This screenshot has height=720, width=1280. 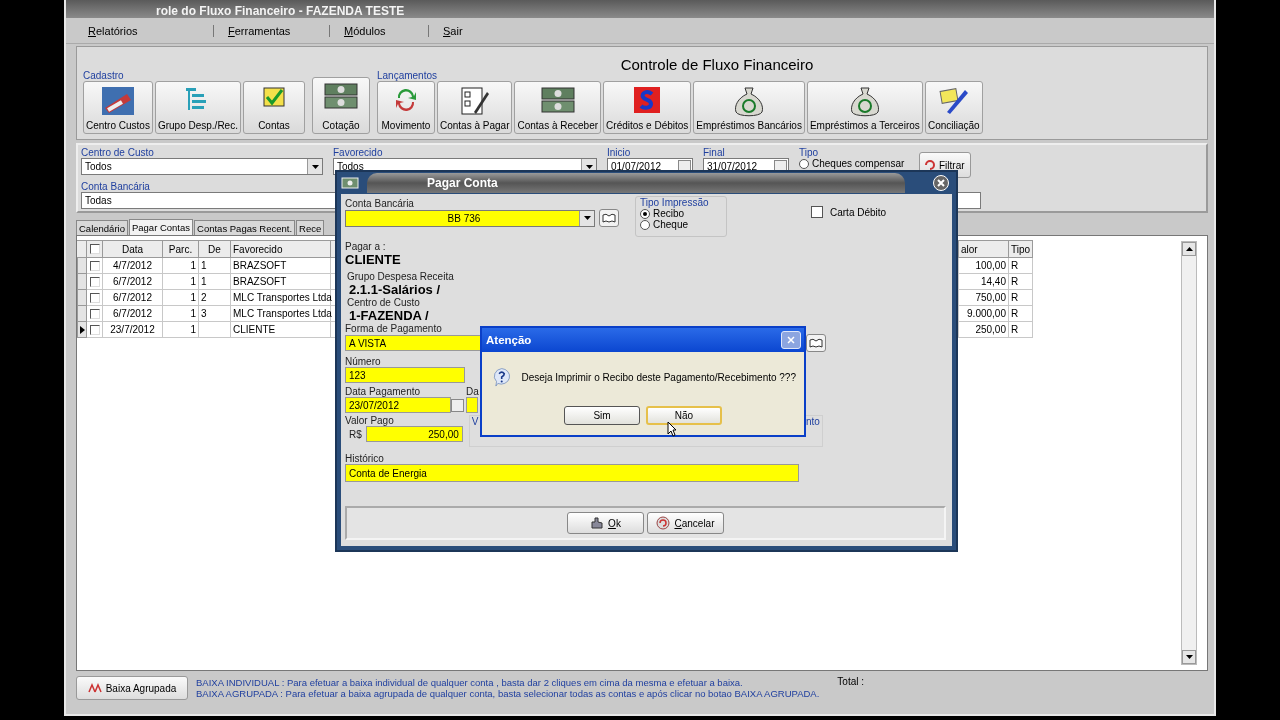 I want to click on column-header: De, so click(x=215, y=249).